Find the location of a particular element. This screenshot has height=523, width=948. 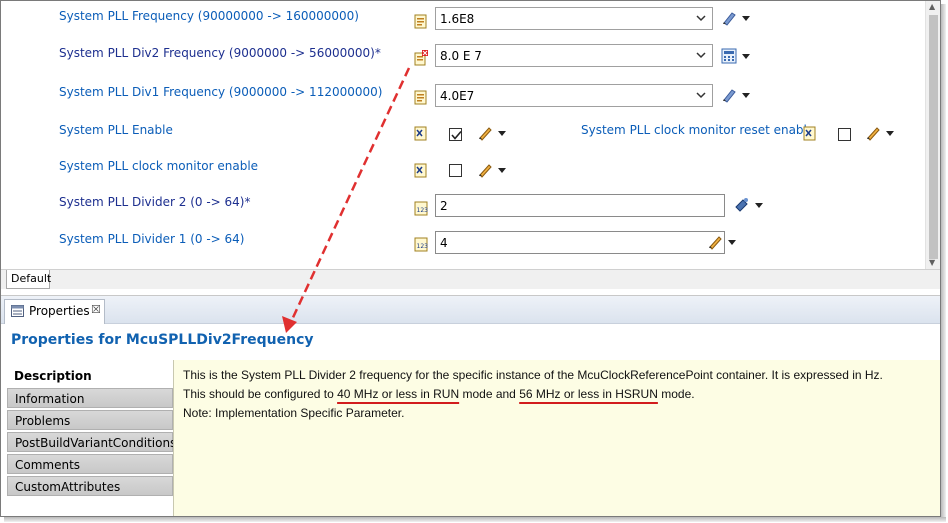

tab-default: Default is located at coordinates (29, 279).